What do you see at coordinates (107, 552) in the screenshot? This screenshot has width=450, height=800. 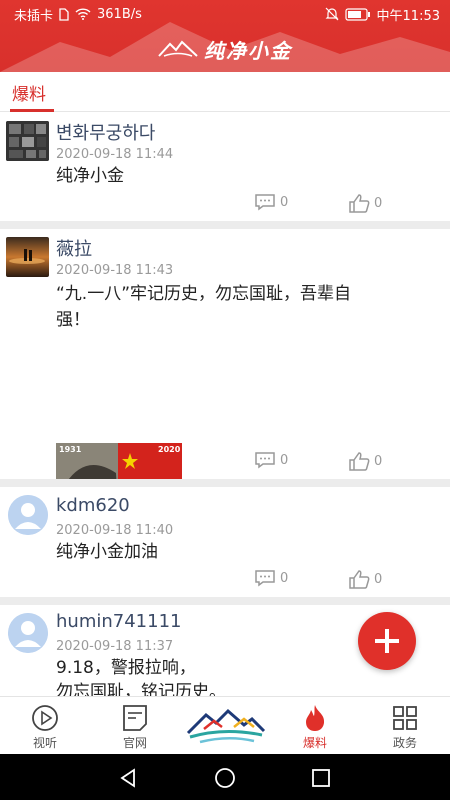 I see `post-content: 纯净小金加油` at bounding box center [107, 552].